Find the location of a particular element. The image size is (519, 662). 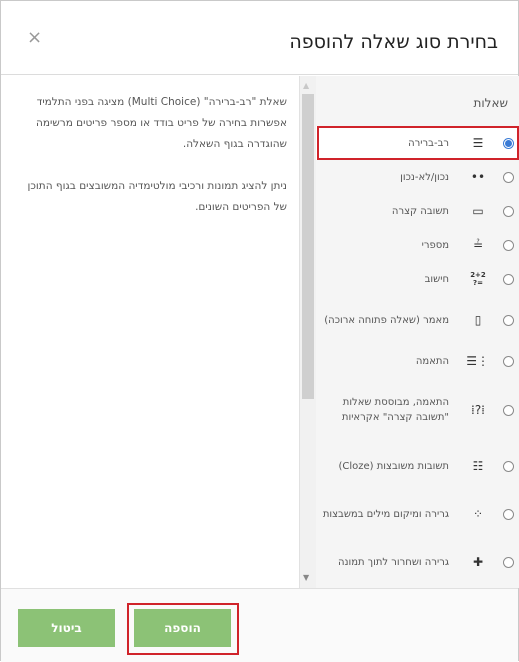

scroll-up-icon: ▲ is located at coordinates (306, 86).